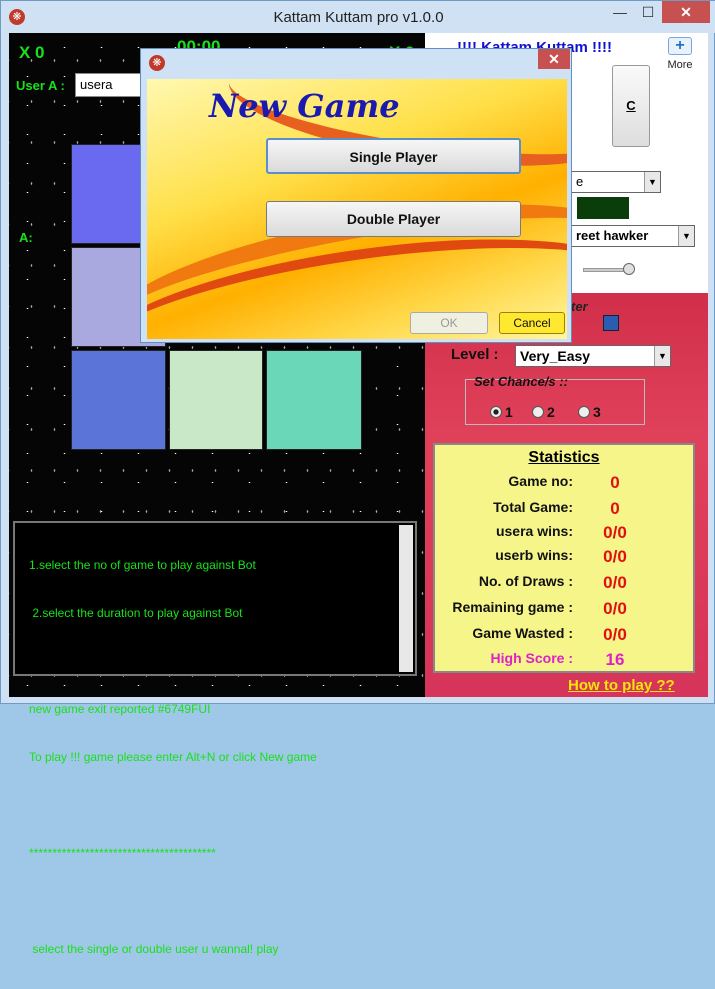 This screenshot has height=989, width=715. What do you see at coordinates (475, 354) in the screenshot?
I see `level-label: Level :` at bounding box center [475, 354].